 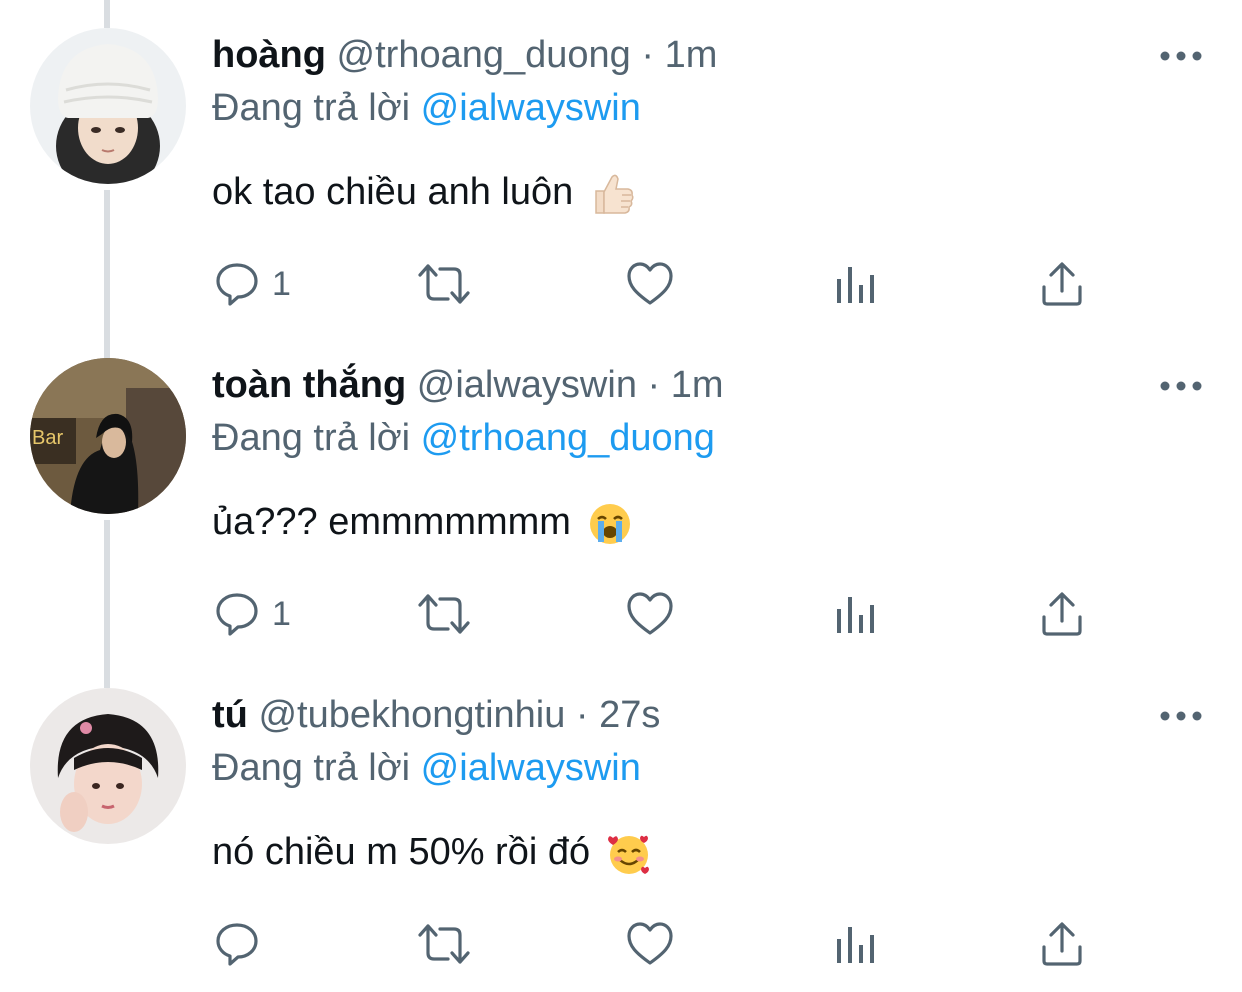 I want to click on avatar: Bar, so click(x=108, y=436).